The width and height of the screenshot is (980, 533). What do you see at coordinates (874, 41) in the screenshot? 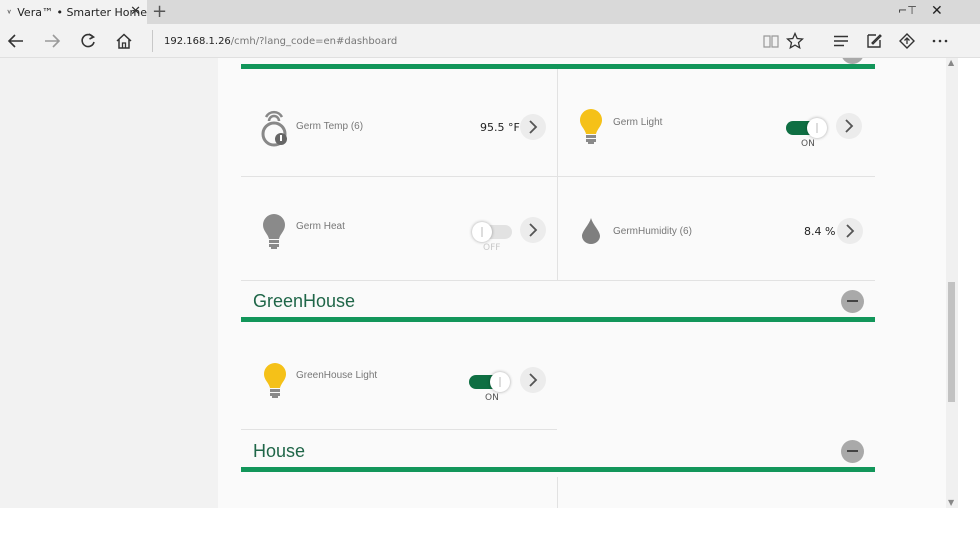
I see `web-note-icon` at bounding box center [874, 41].